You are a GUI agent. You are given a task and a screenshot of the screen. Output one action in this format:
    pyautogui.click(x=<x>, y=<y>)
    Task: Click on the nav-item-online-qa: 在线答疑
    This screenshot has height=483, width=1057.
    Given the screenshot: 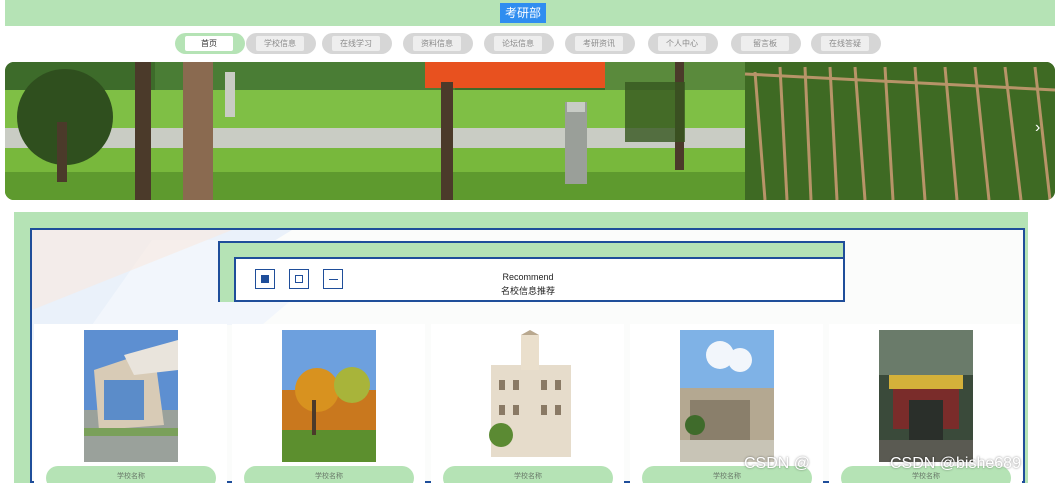 What is the action you would take?
    pyautogui.click(x=846, y=43)
    